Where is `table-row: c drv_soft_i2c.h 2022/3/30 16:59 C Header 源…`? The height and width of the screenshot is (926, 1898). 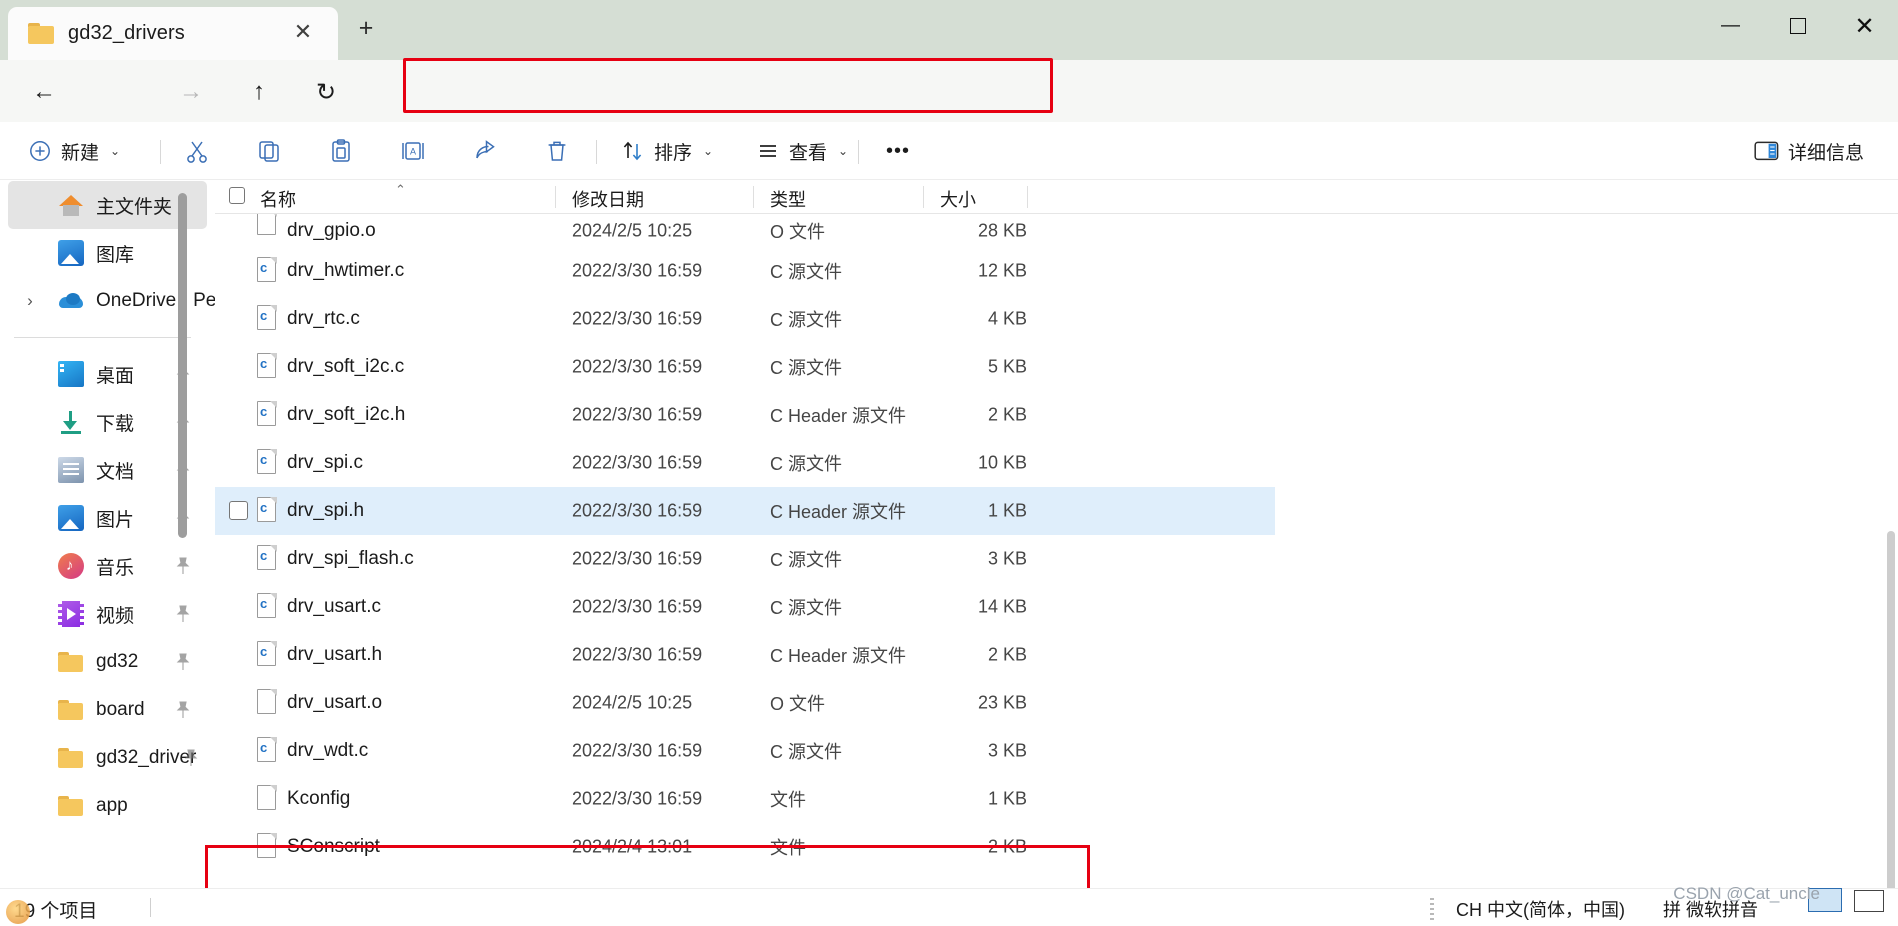
table-row: c drv_soft_i2c.h 2022/3/30 16:59 C Header 源… is located at coordinates (745, 415).